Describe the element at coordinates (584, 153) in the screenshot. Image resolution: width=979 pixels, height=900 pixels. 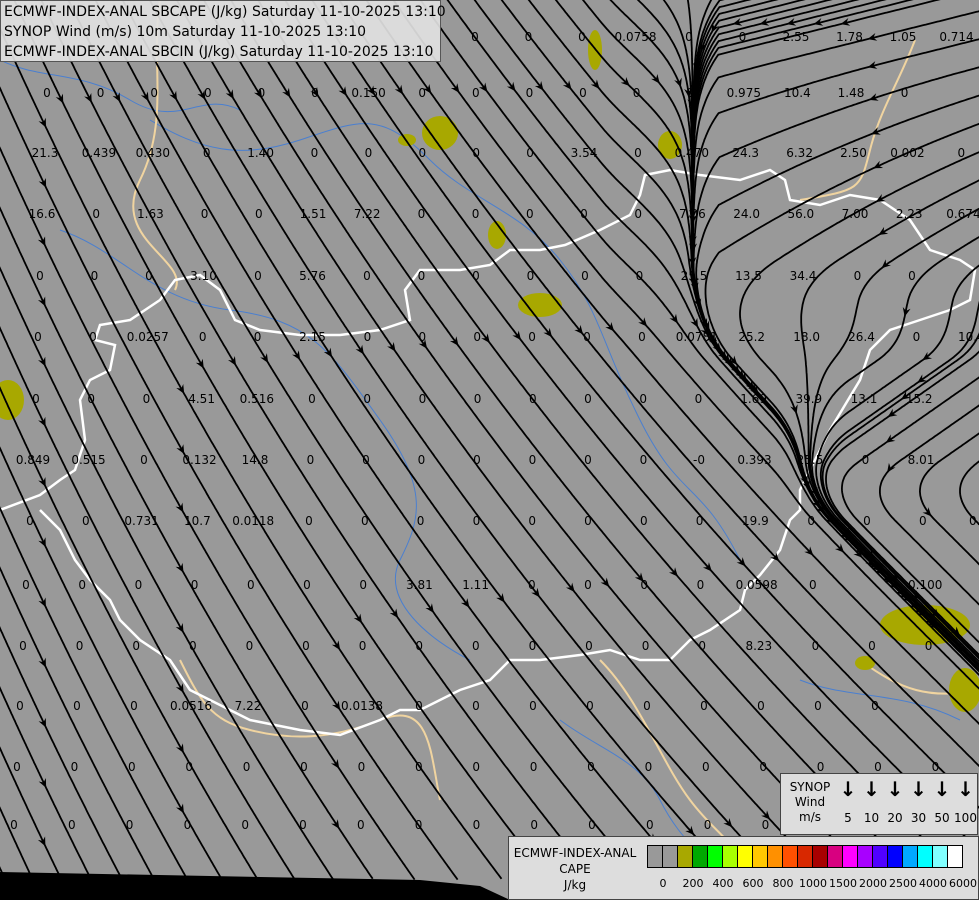
I see `cape-value-label: 3.54` at that location.